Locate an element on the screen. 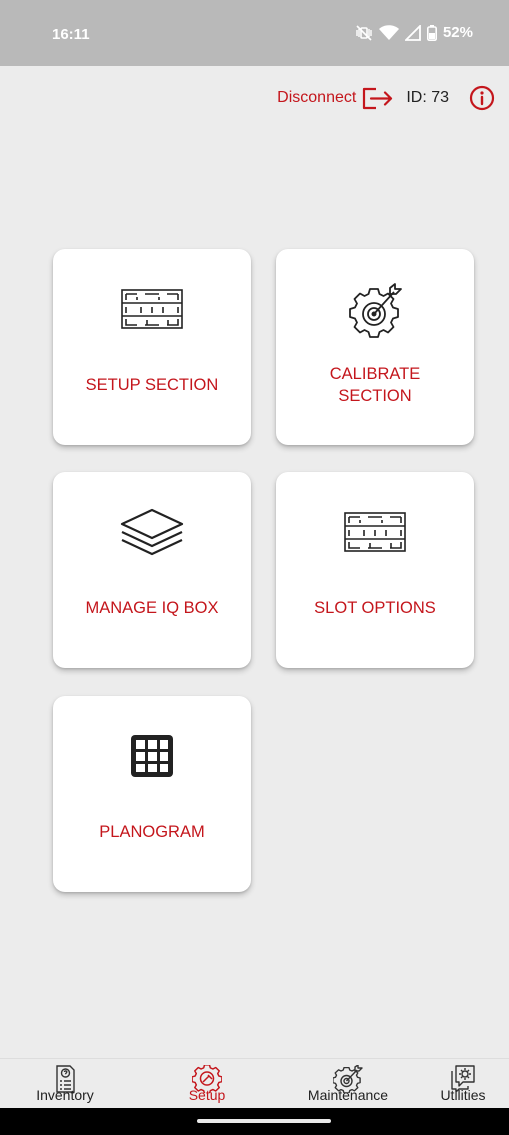 The height and width of the screenshot is (1135, 509). logout-icon is located at coordinates (378, 98).